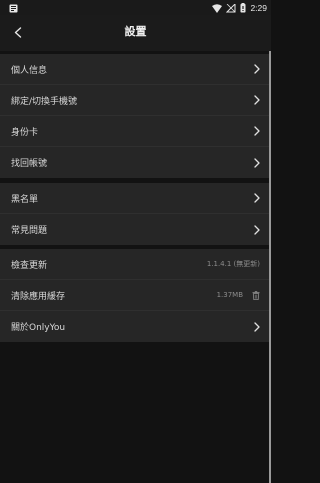  I want to click on title-bar: 設置, so click(135, 33).